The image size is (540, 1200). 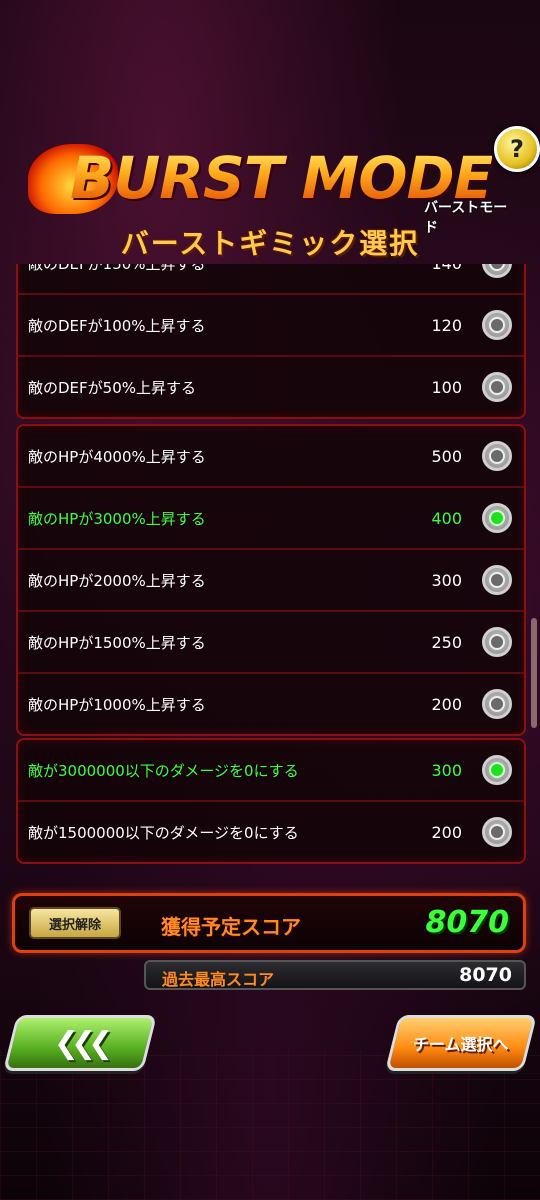 I want to click on gimmick-label: 敵のDEFが50%上昇する, so click(x=112, y=387).